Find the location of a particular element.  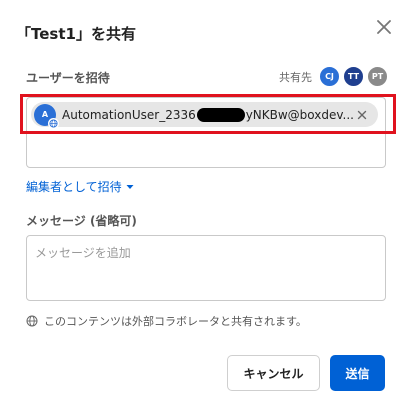

shared-with-label: 共有先 is located at coordinates (295, 77).